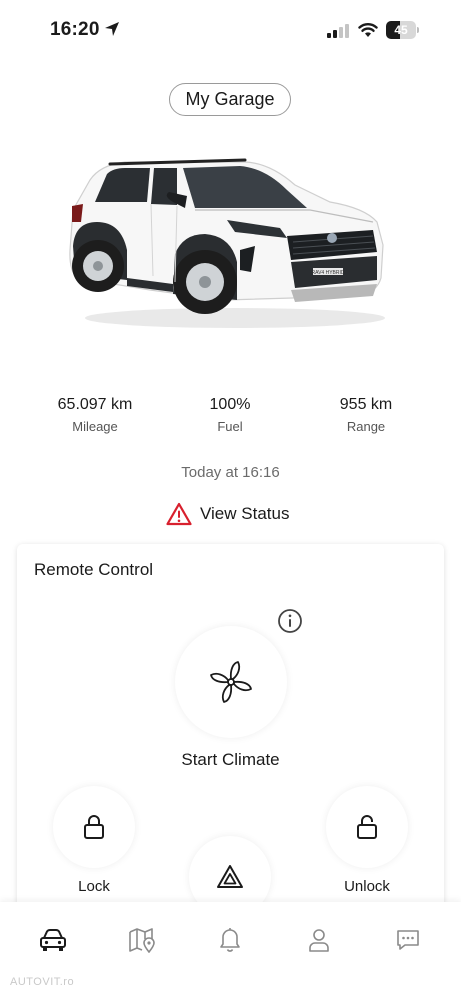 This screenshot has height=999, width=461. What do you see at coordinates (227, 243) in the screenshot?
I see `vehicle-image: RAV4 HYBRID` at bounding box center [227, 243].